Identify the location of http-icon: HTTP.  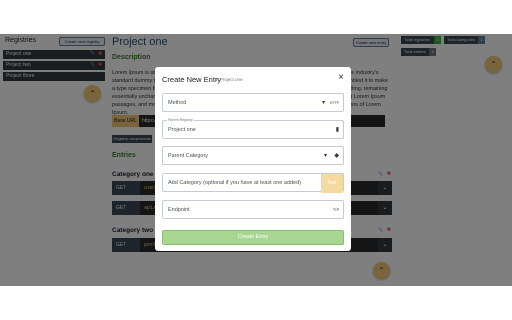
(334, 103).